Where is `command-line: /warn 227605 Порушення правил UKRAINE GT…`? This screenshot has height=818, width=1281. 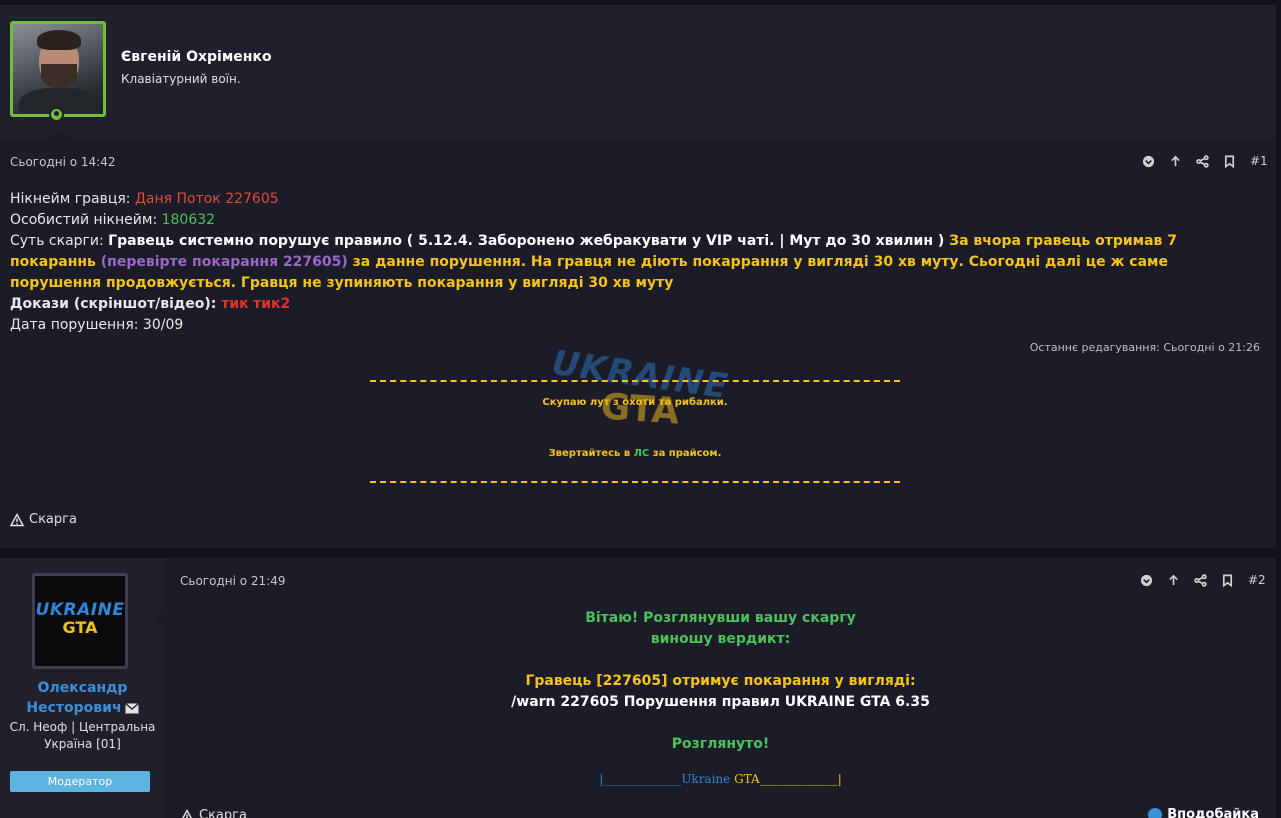
command-line: /warn 227605 Порушення правил UKRAINE GT… is located at coordinates (720, 702).